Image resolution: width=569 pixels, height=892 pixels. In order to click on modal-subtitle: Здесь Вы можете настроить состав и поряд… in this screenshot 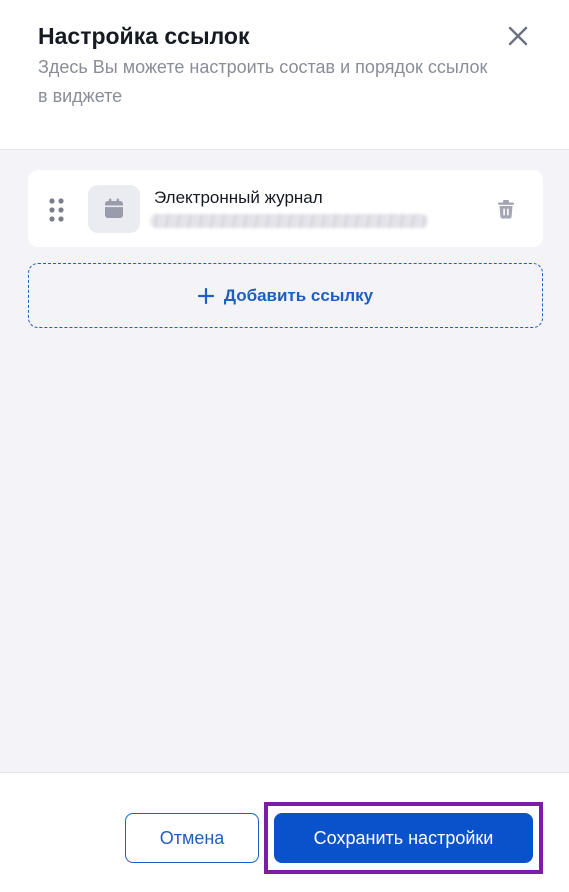, I will do `click(263, 81)`.